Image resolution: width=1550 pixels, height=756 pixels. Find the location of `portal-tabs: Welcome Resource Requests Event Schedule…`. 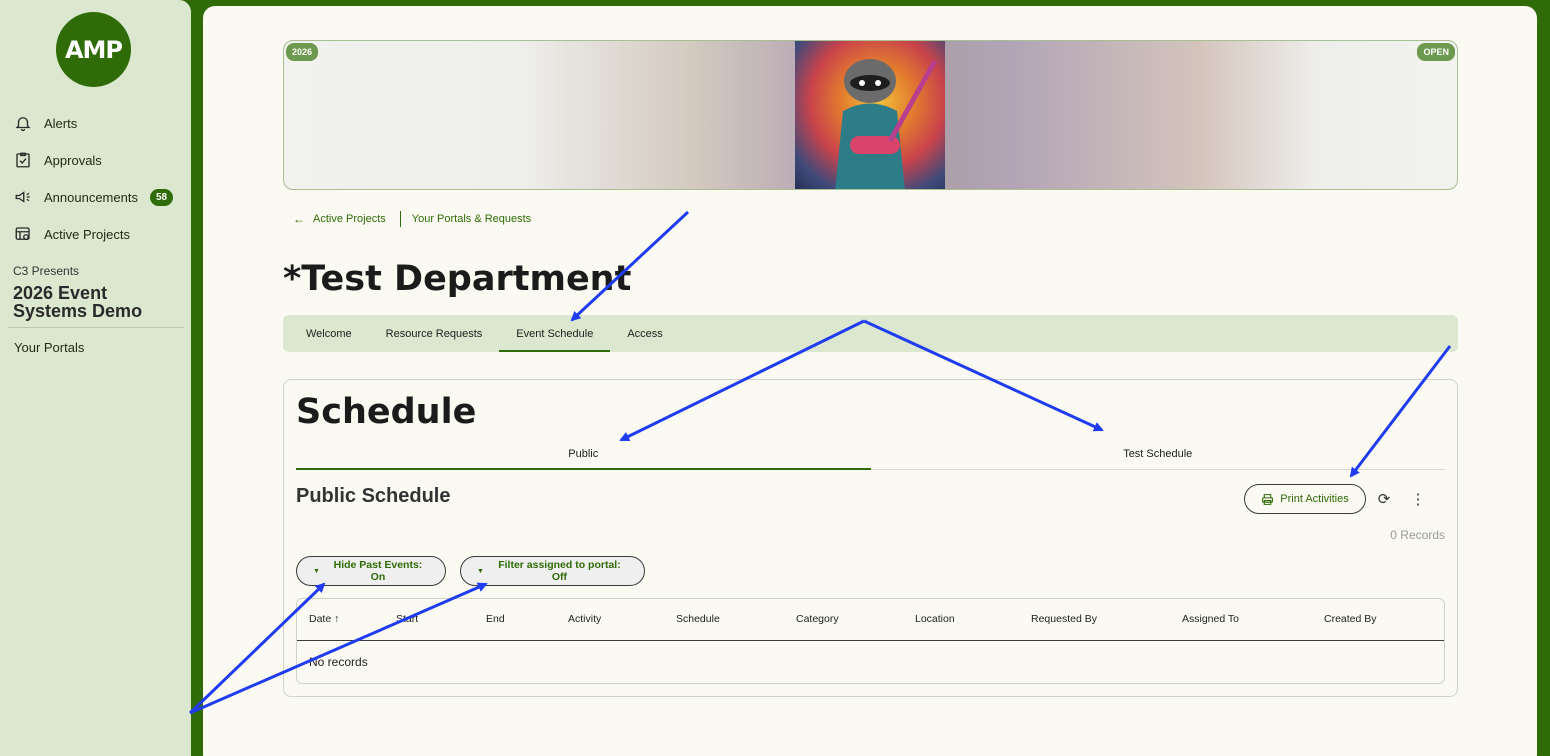

portal-tabs: Welcome Resource Requests Event Schedule… is located at coordinates (870, 333).